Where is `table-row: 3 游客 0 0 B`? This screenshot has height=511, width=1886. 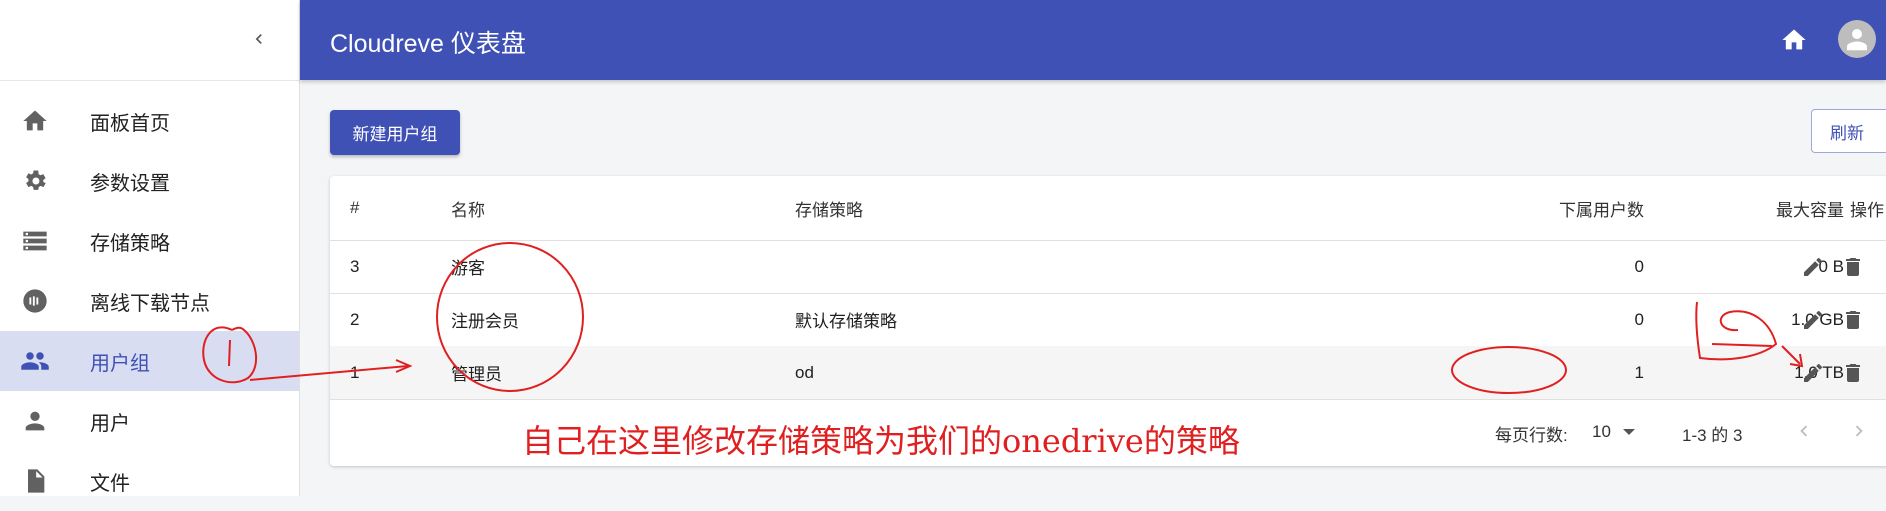 table-row: 3 游客 0 0 B is located at coordinates (1108, 267).